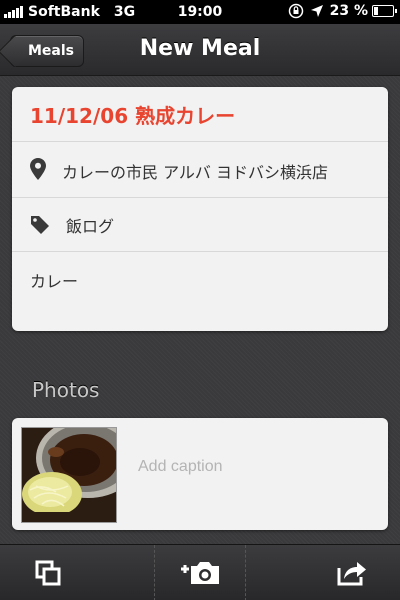 The width and height of the screenshot is (400, 600). Describe the element at coordinates (38, 169) in the screenshot. I see `map-pin-icon` at that location.